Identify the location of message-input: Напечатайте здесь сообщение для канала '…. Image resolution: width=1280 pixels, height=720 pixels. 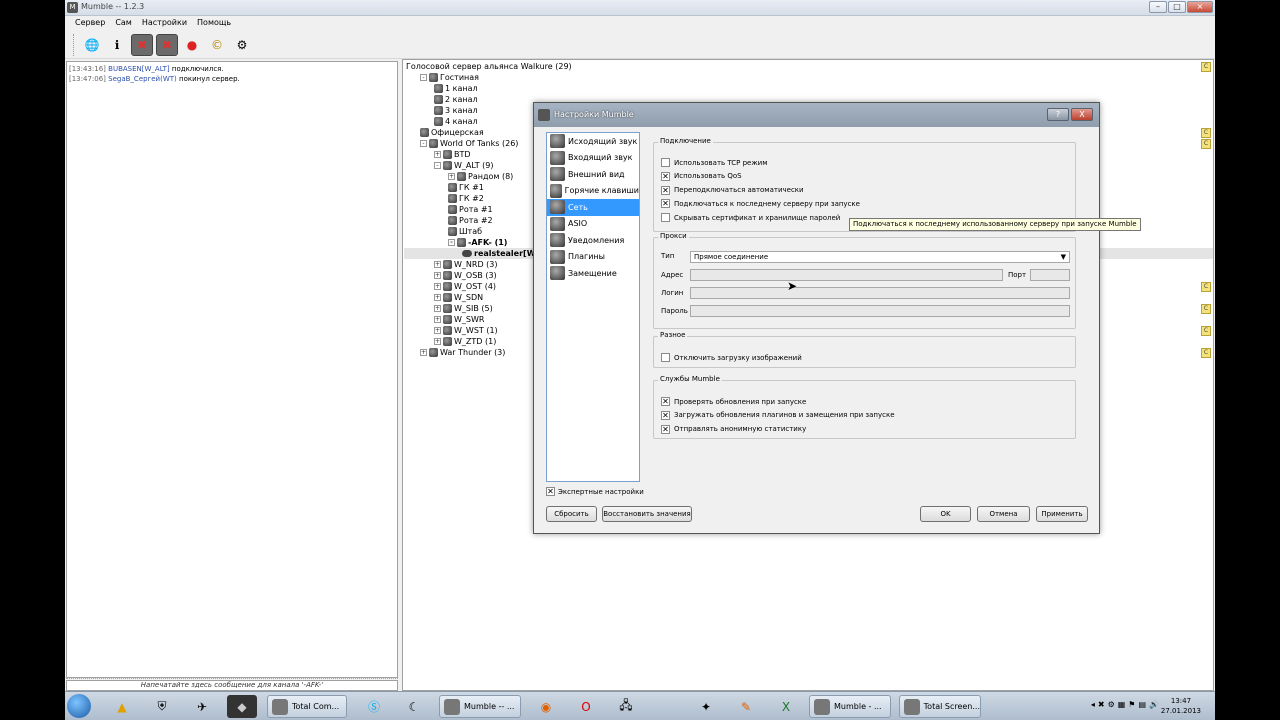
(232, 685).